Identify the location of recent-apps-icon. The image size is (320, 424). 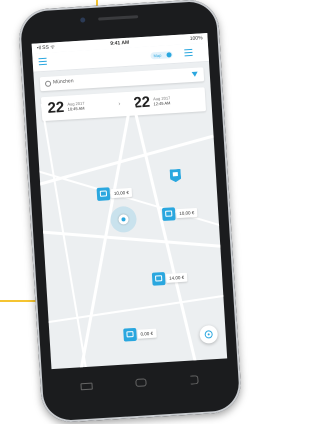
(194, 380).